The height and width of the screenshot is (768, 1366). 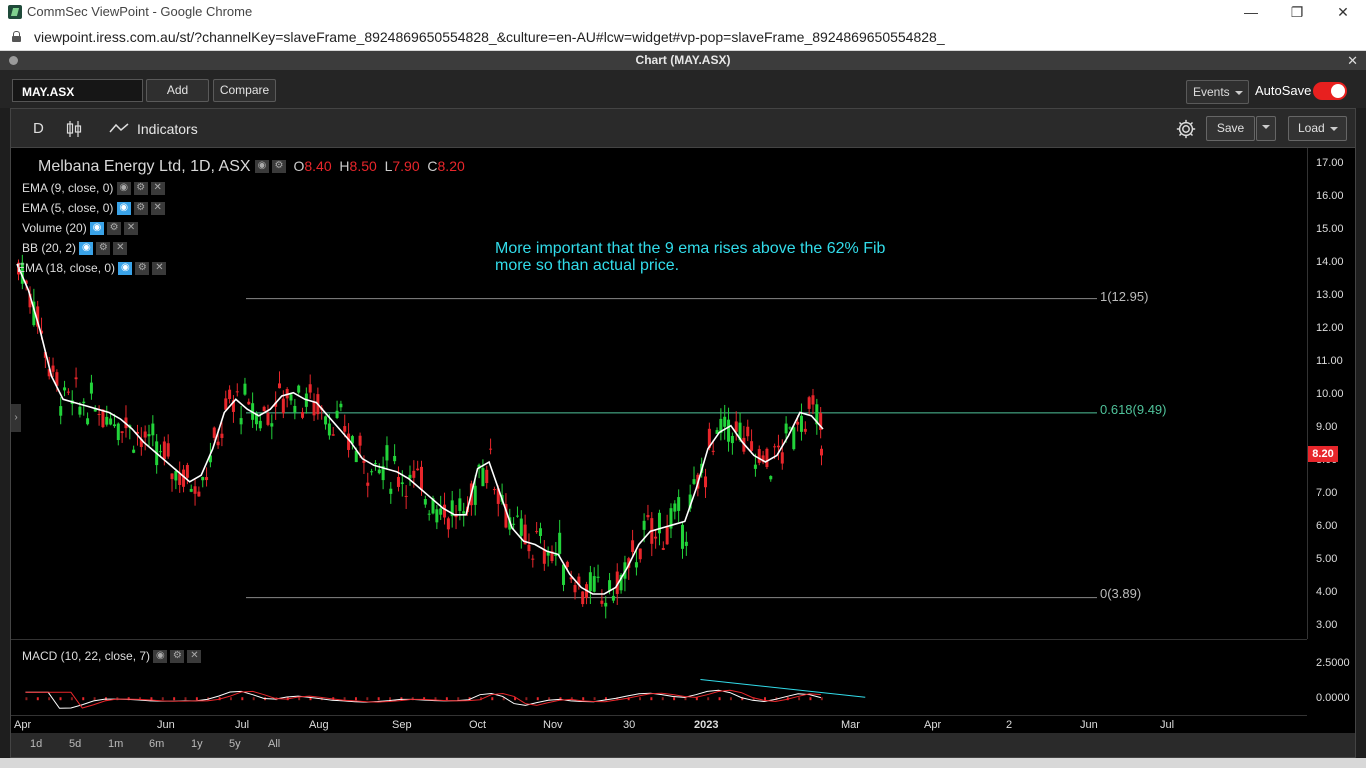 What do you see at coordinates (451, 166) in the screenshot?
I see `close-value: 8.20` at bounding box center [451, 166].